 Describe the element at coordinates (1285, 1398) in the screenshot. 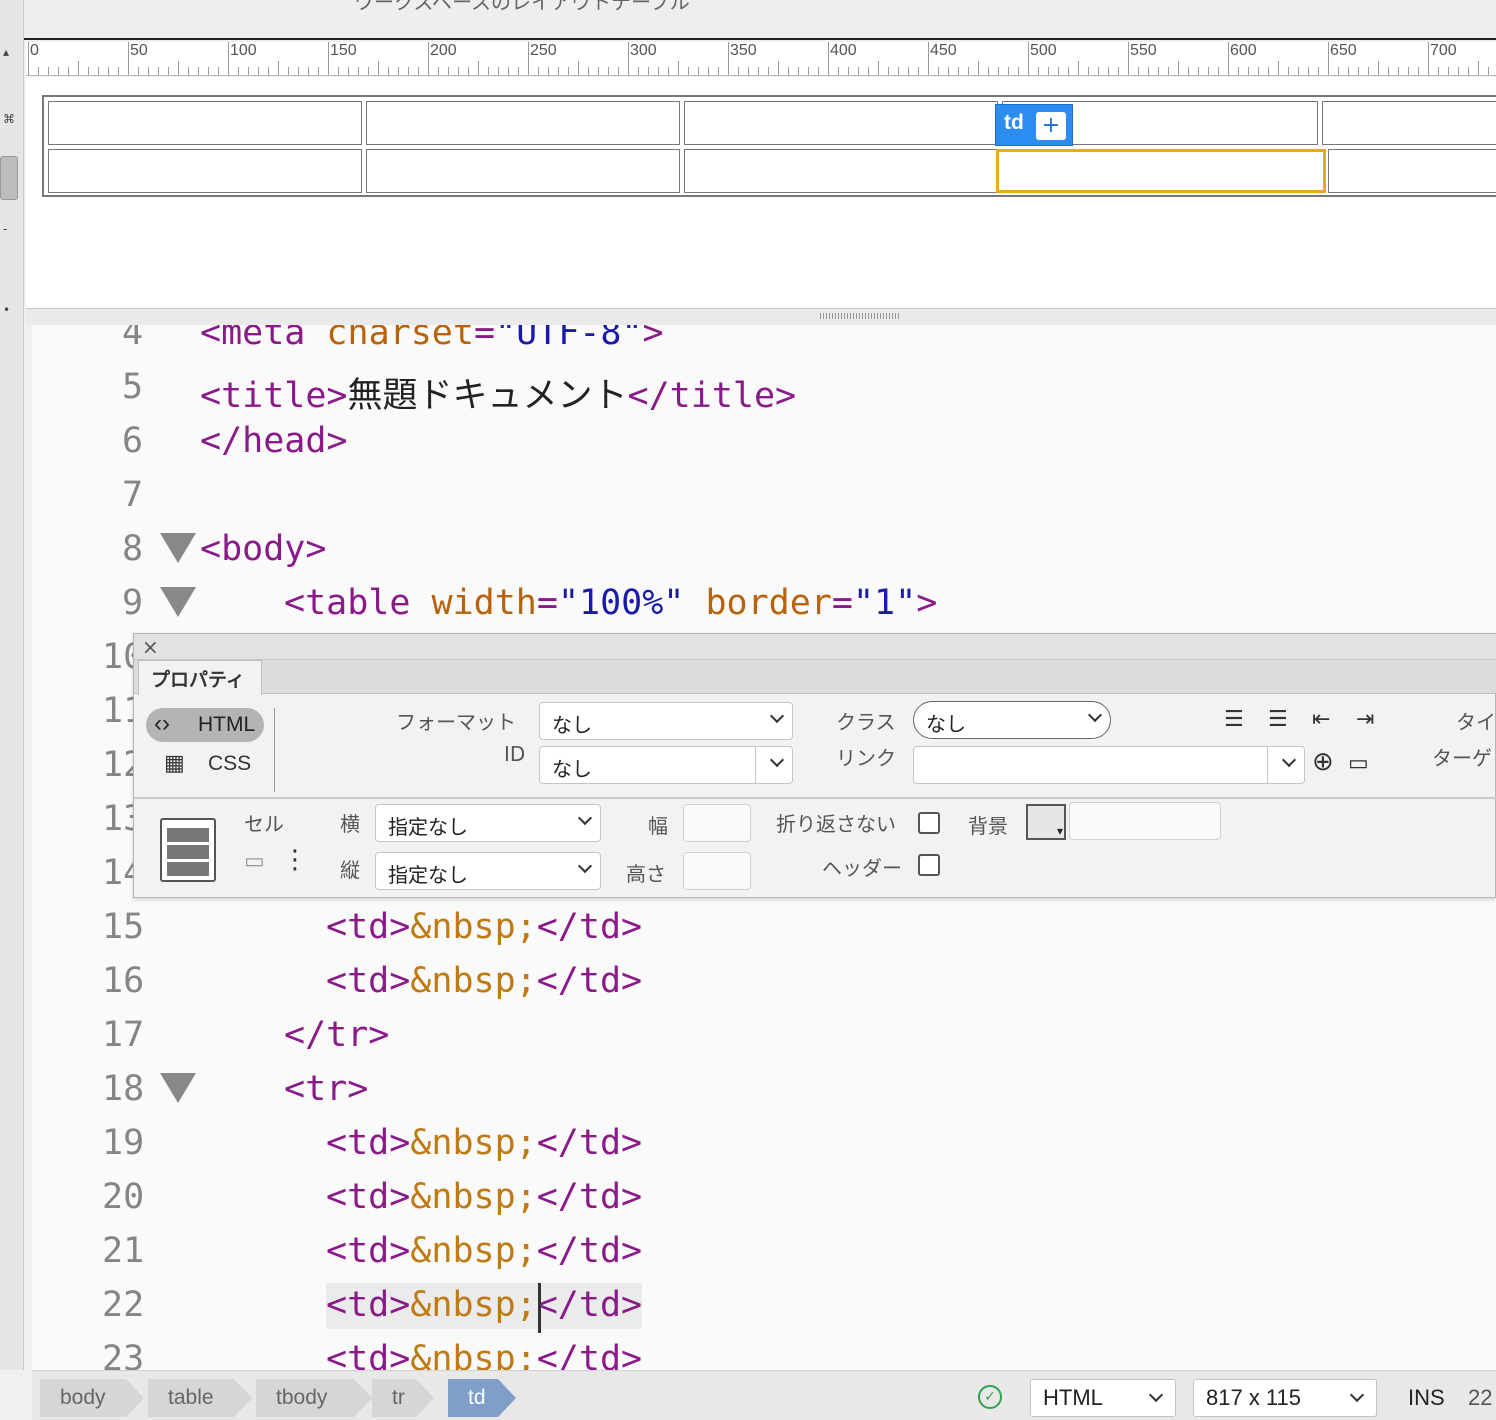

I see `window-size-select: 817 x 115` at that location.